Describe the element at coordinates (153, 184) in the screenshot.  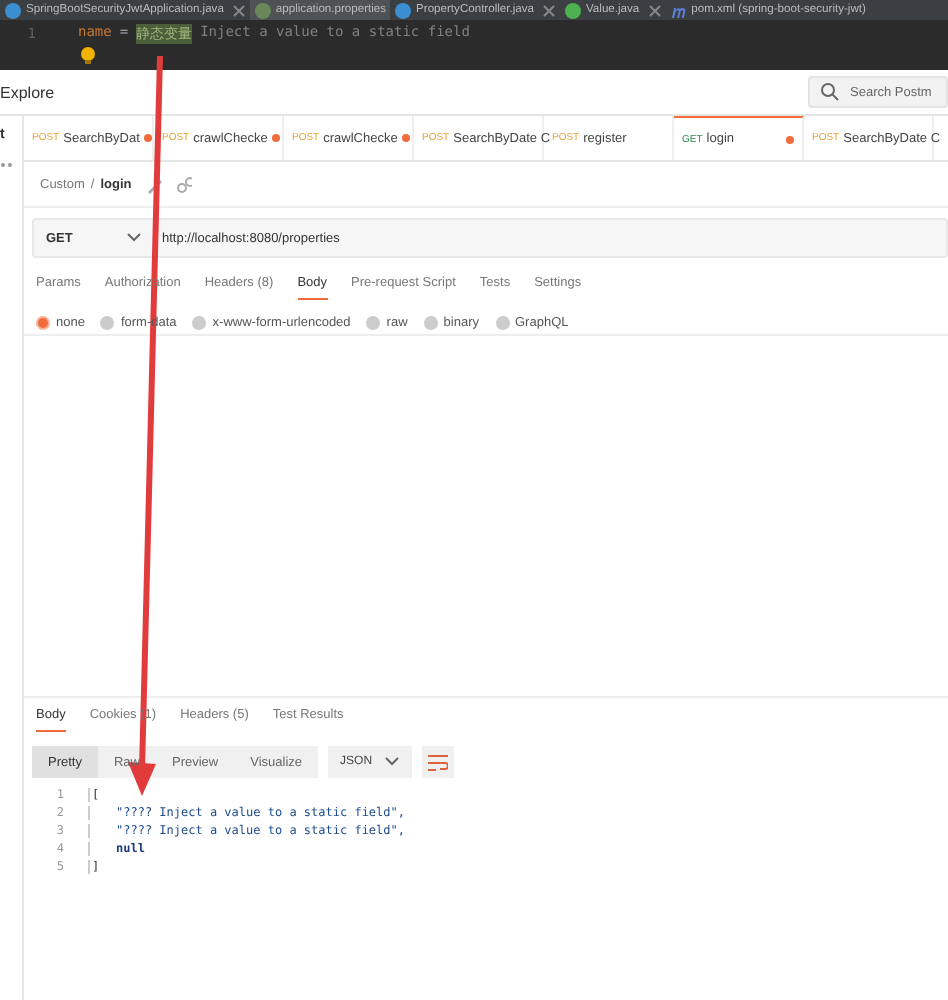
I see `pencil-icon` at that location.